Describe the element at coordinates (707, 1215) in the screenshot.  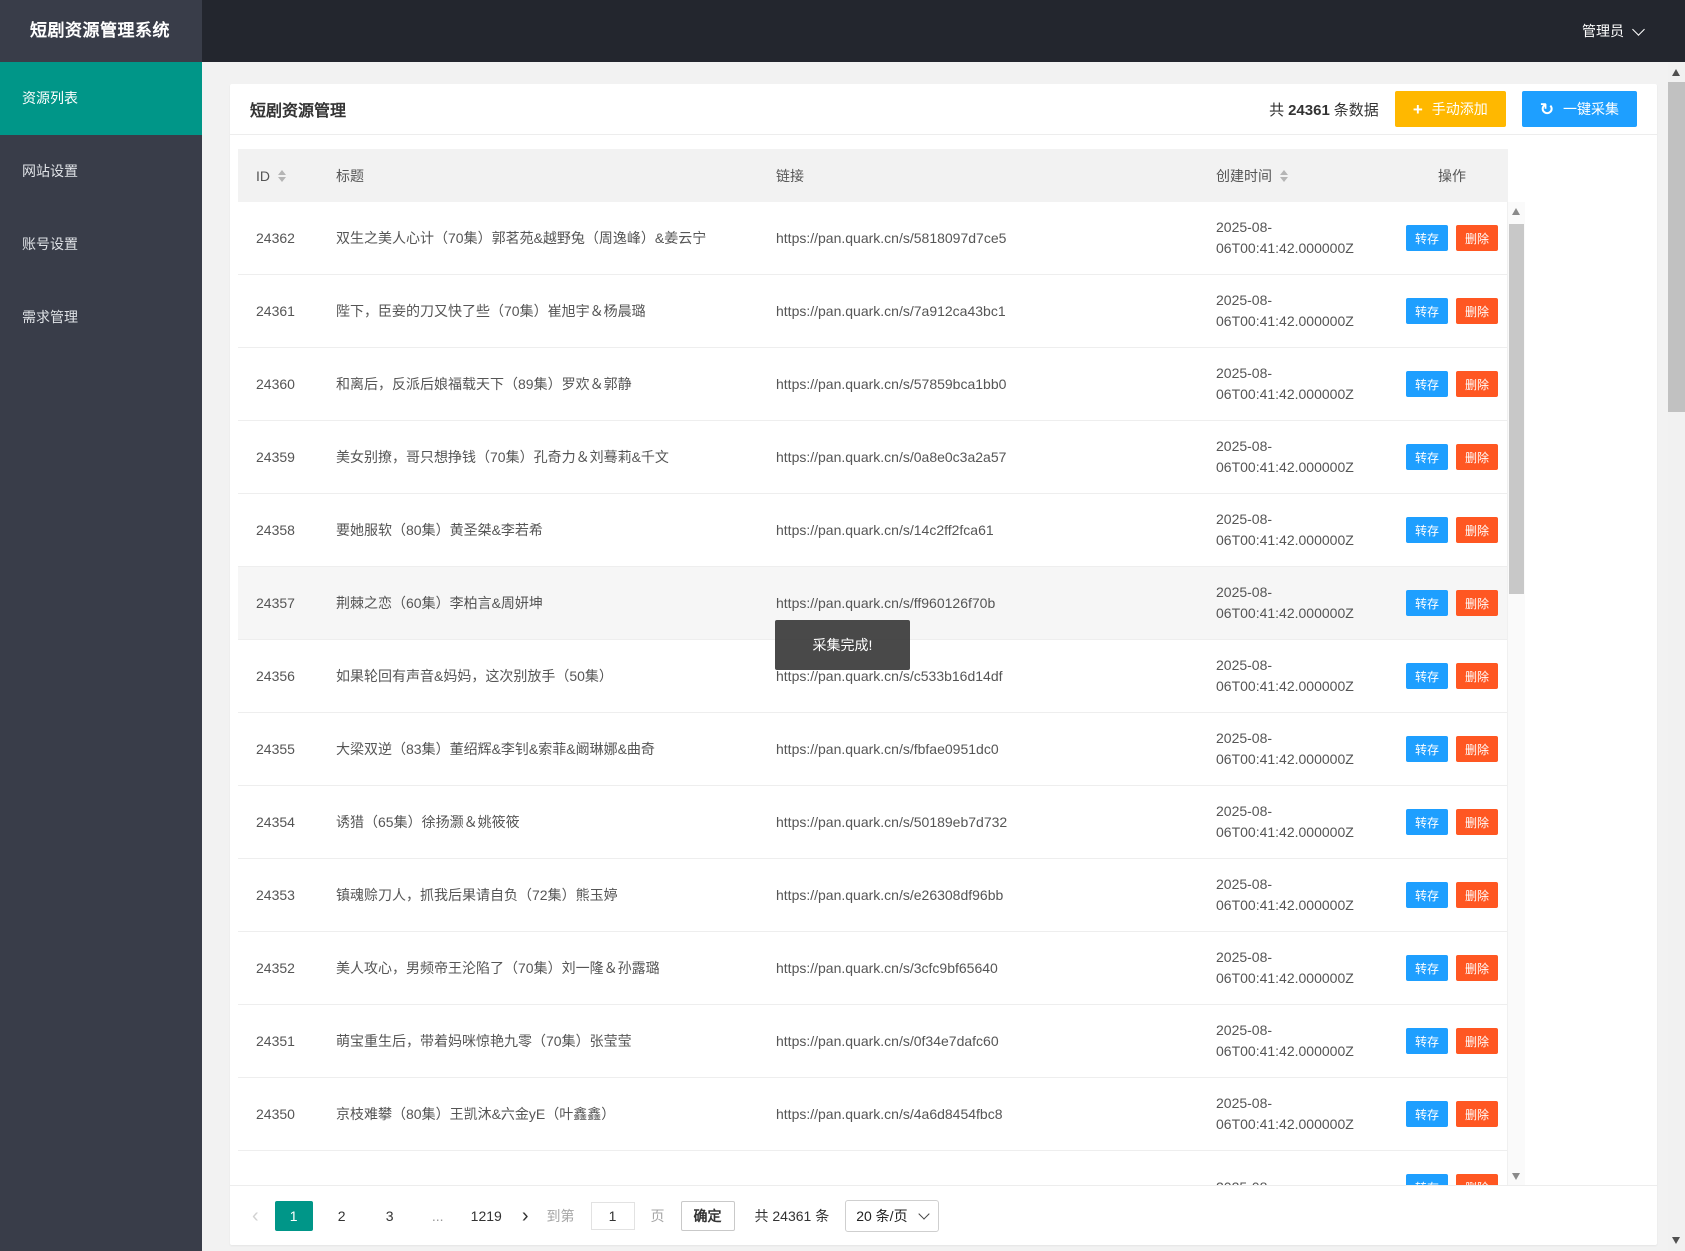
I see `confirm-button: 确定` at that location.